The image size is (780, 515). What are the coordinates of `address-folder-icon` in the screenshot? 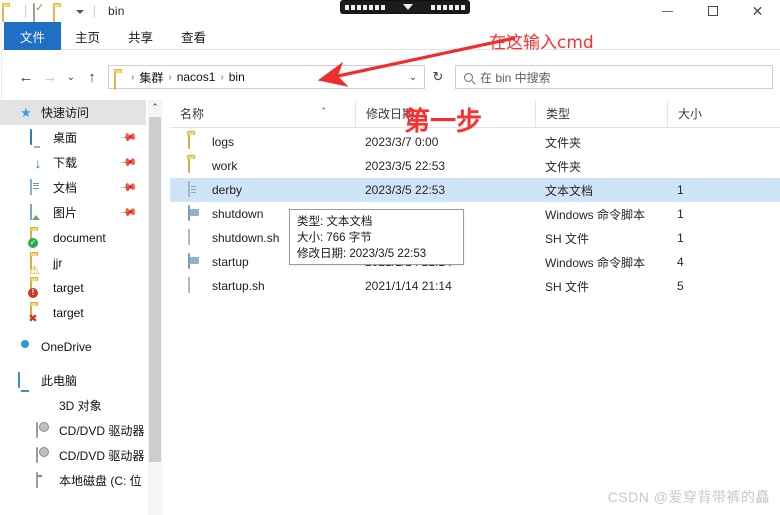 It's located at (122, 79).